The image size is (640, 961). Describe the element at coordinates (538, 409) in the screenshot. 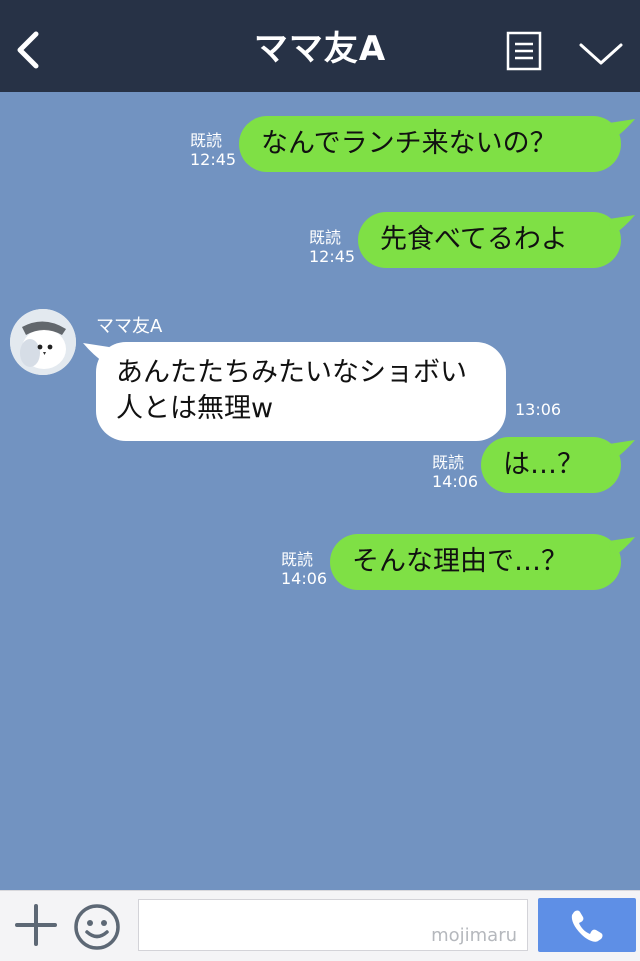

I see `message-time: 13:06` at that location.